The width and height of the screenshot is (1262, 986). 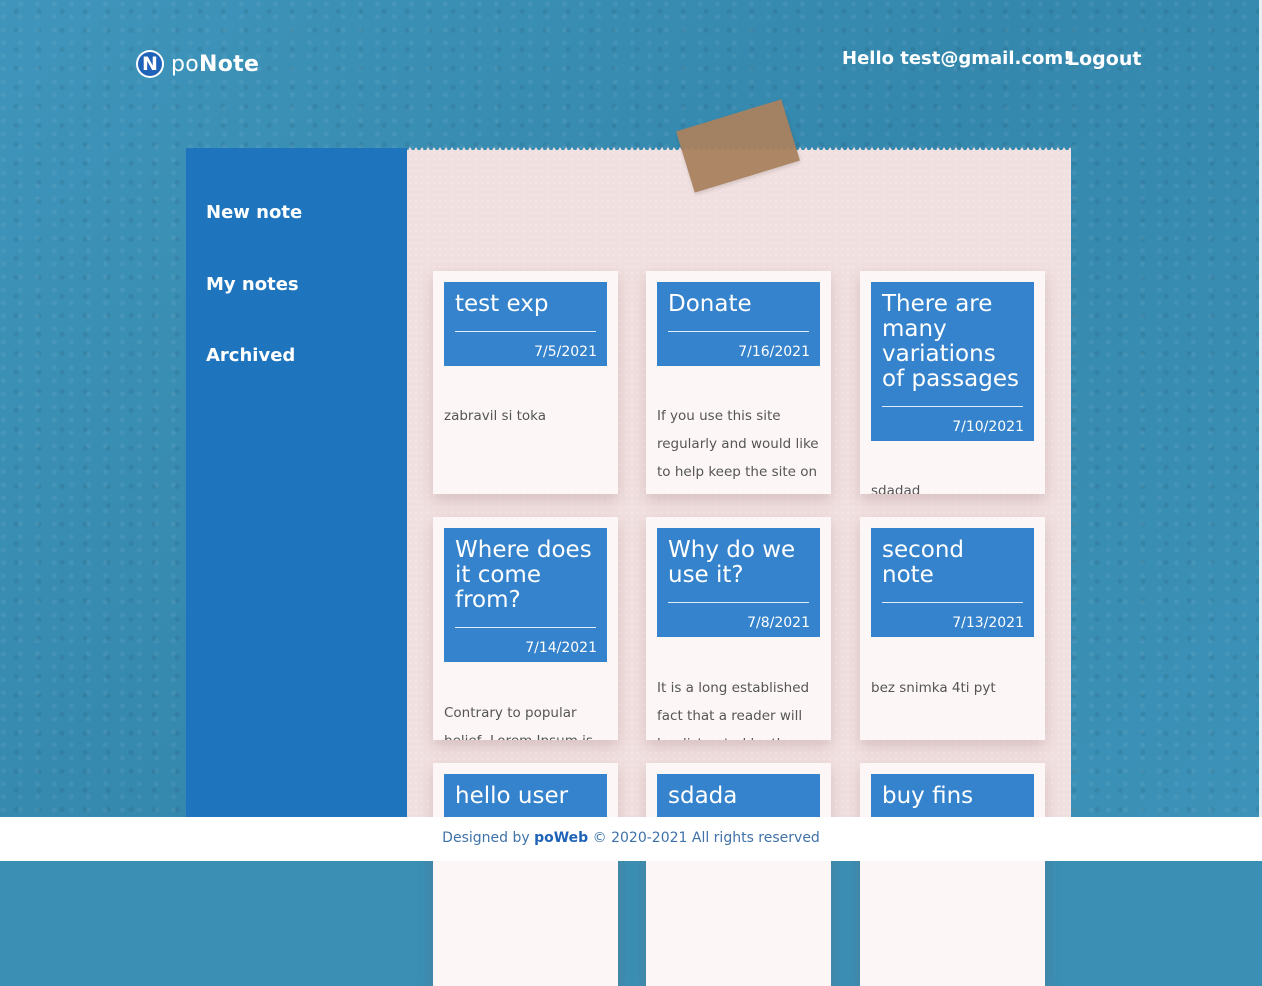 What do you see at coordinates (150, 64) in the screenshot?
I see `logo-n-icon: N` at bounding box center [150, 64].